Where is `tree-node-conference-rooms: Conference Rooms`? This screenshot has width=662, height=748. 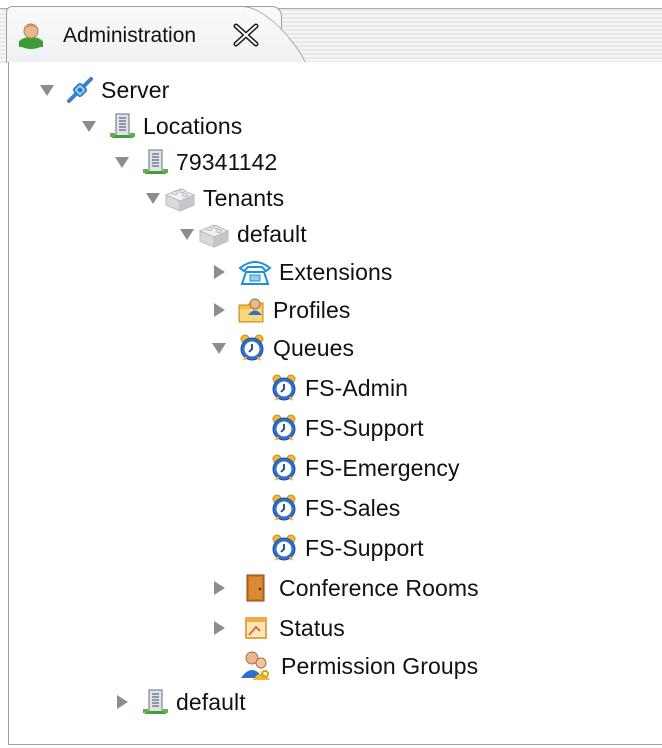
tree-node-conference-rooms: Conference Rooms is located at coordinates (344, 588).